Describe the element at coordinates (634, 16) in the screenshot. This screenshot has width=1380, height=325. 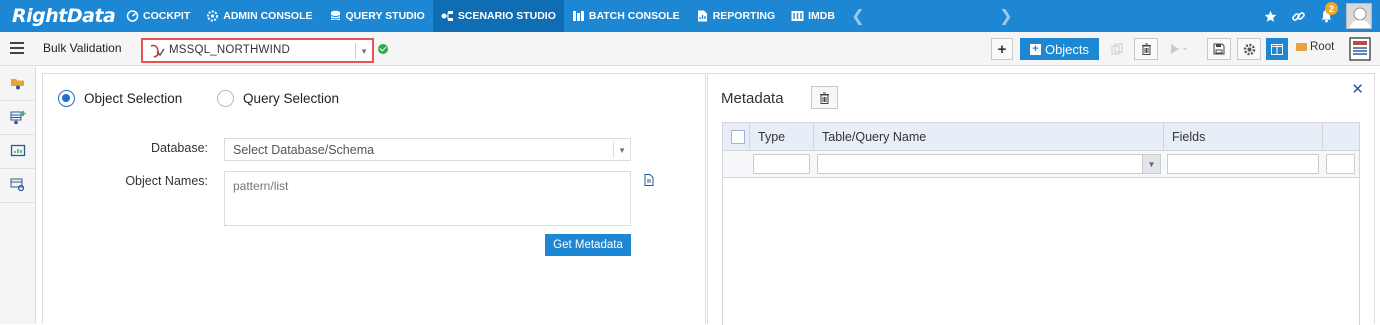
I see `nav-item-label: BATCH CONSOLE` at that location.